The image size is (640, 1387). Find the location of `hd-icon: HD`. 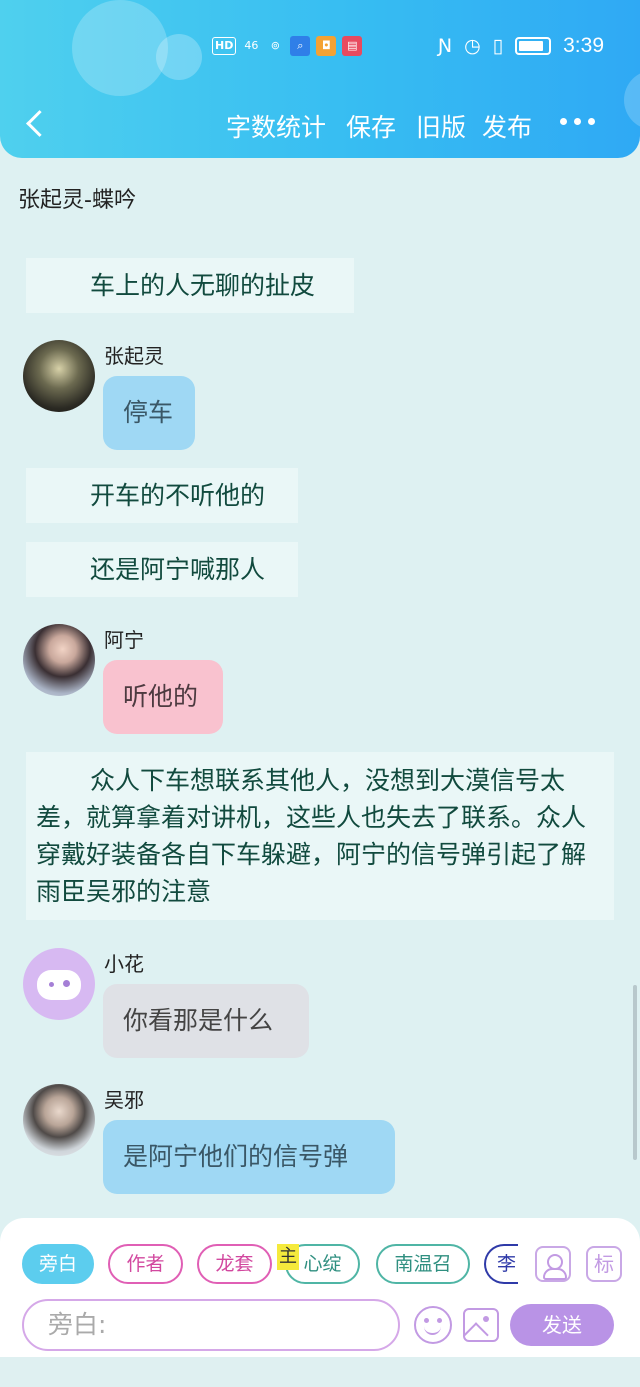

hd-icon: HD is located at coordinates (224, 46).